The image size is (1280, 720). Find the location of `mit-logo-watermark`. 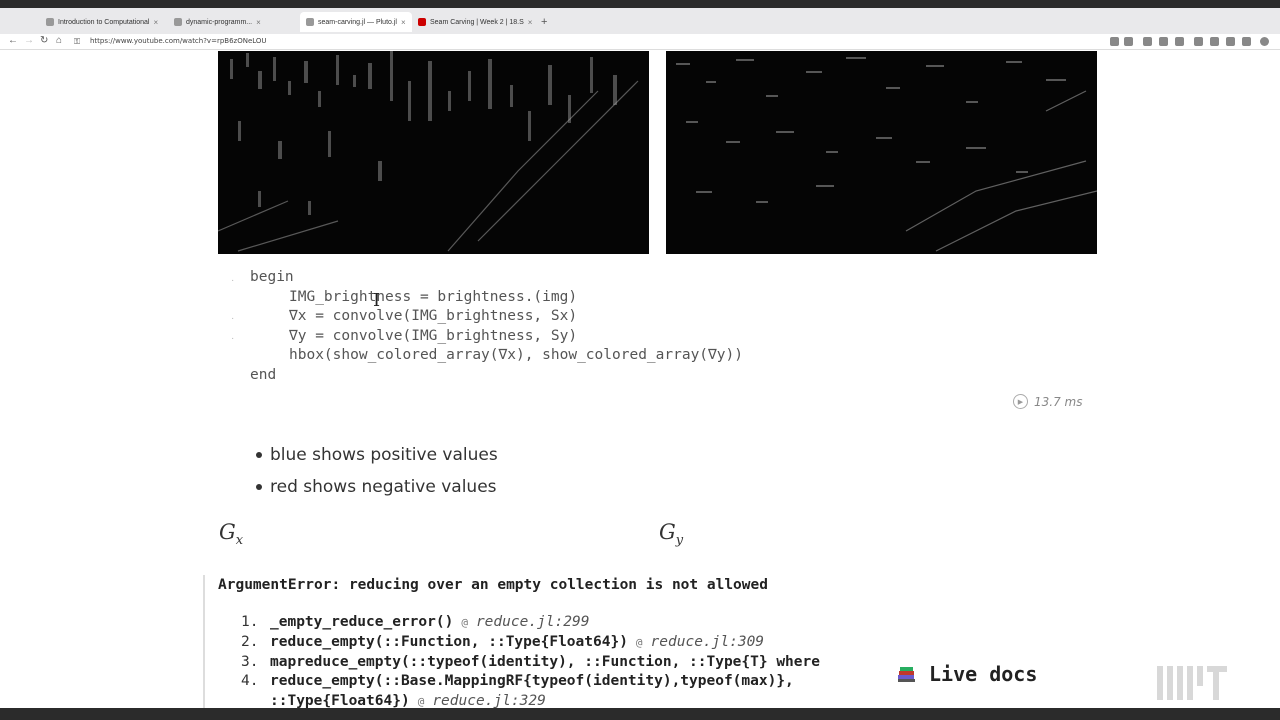

mit-logo-watermark is located at coordinates (1192, 683).